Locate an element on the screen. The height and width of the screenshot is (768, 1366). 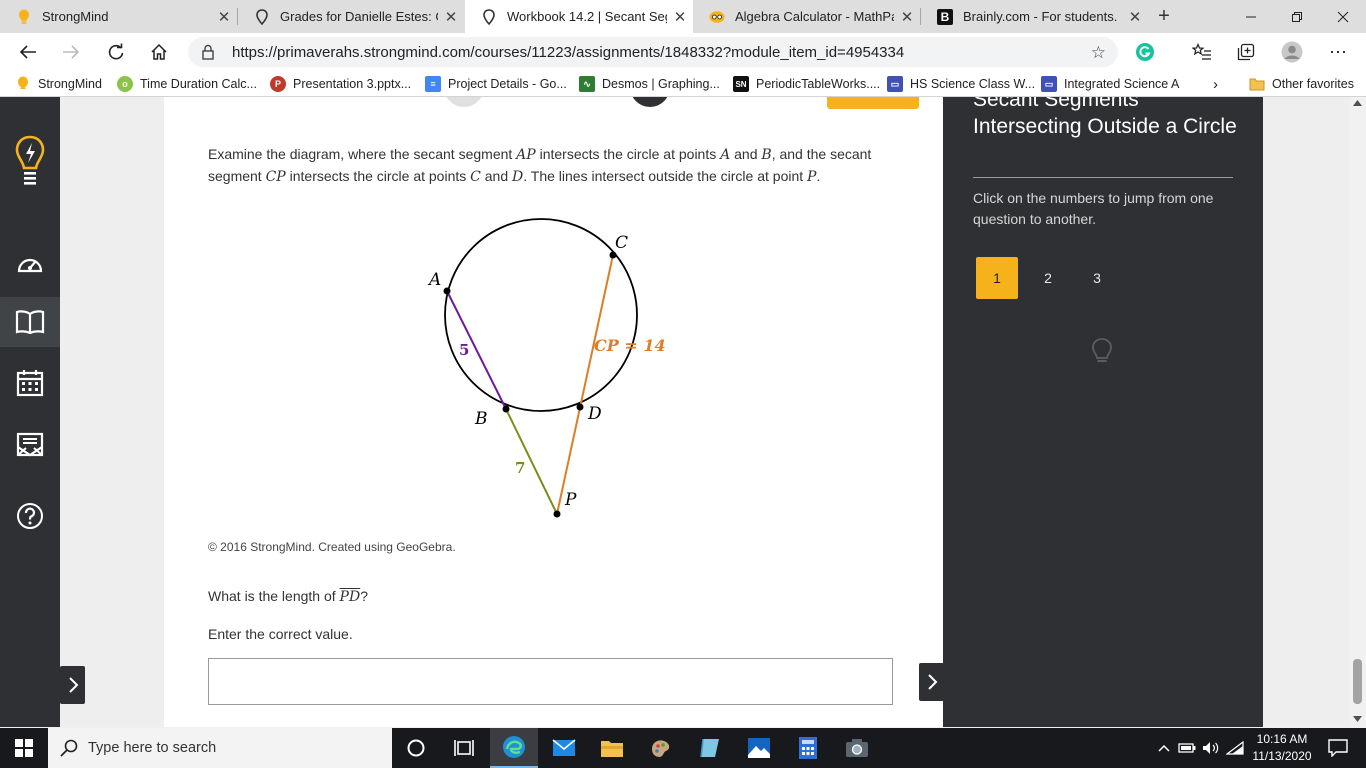
profile-avatar-icon is located at coordinates (1292, 52).